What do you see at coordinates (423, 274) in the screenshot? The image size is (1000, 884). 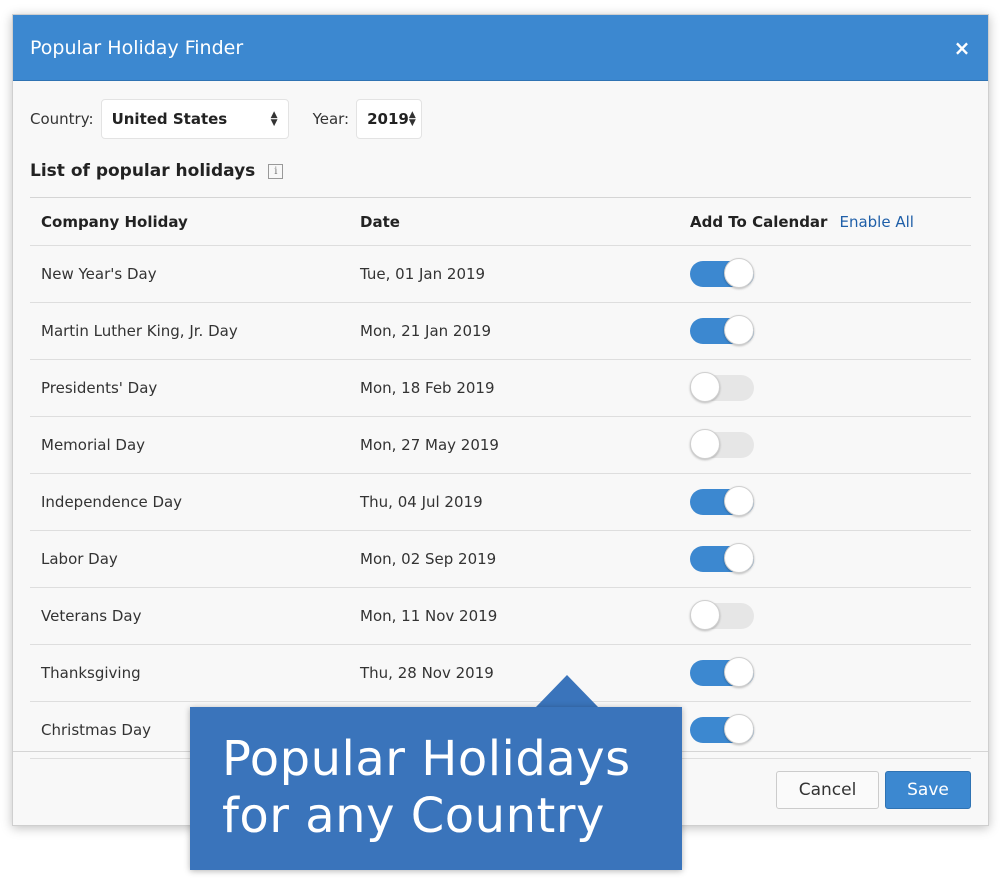 I see `holiday-date: Tue, 01 Jan 2019` at bounding box center [423, 274].